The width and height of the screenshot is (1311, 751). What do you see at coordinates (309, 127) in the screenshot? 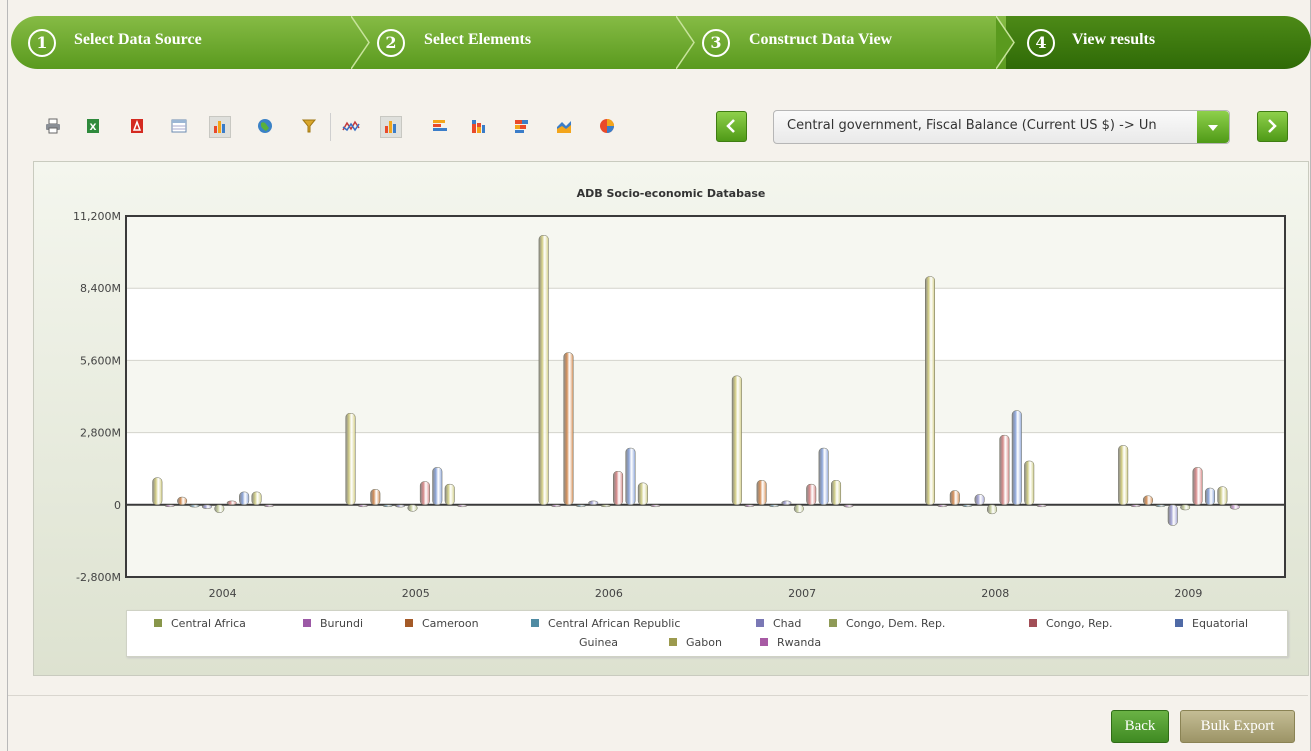
I see `filter-icon` at bounding box center [309, 127].